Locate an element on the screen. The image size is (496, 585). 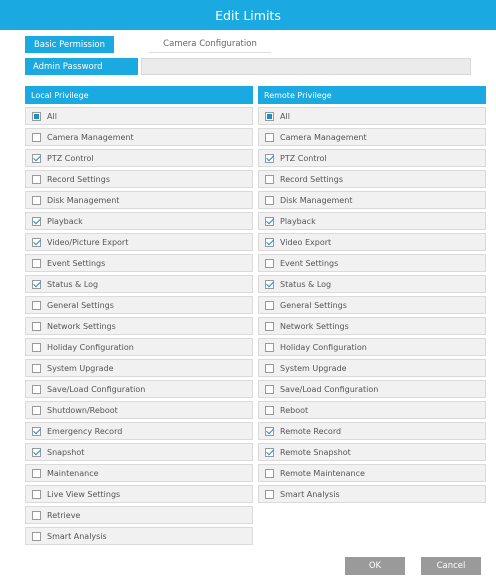
remote-privilege-item: Disk Management is located at coordinates (372, 200).